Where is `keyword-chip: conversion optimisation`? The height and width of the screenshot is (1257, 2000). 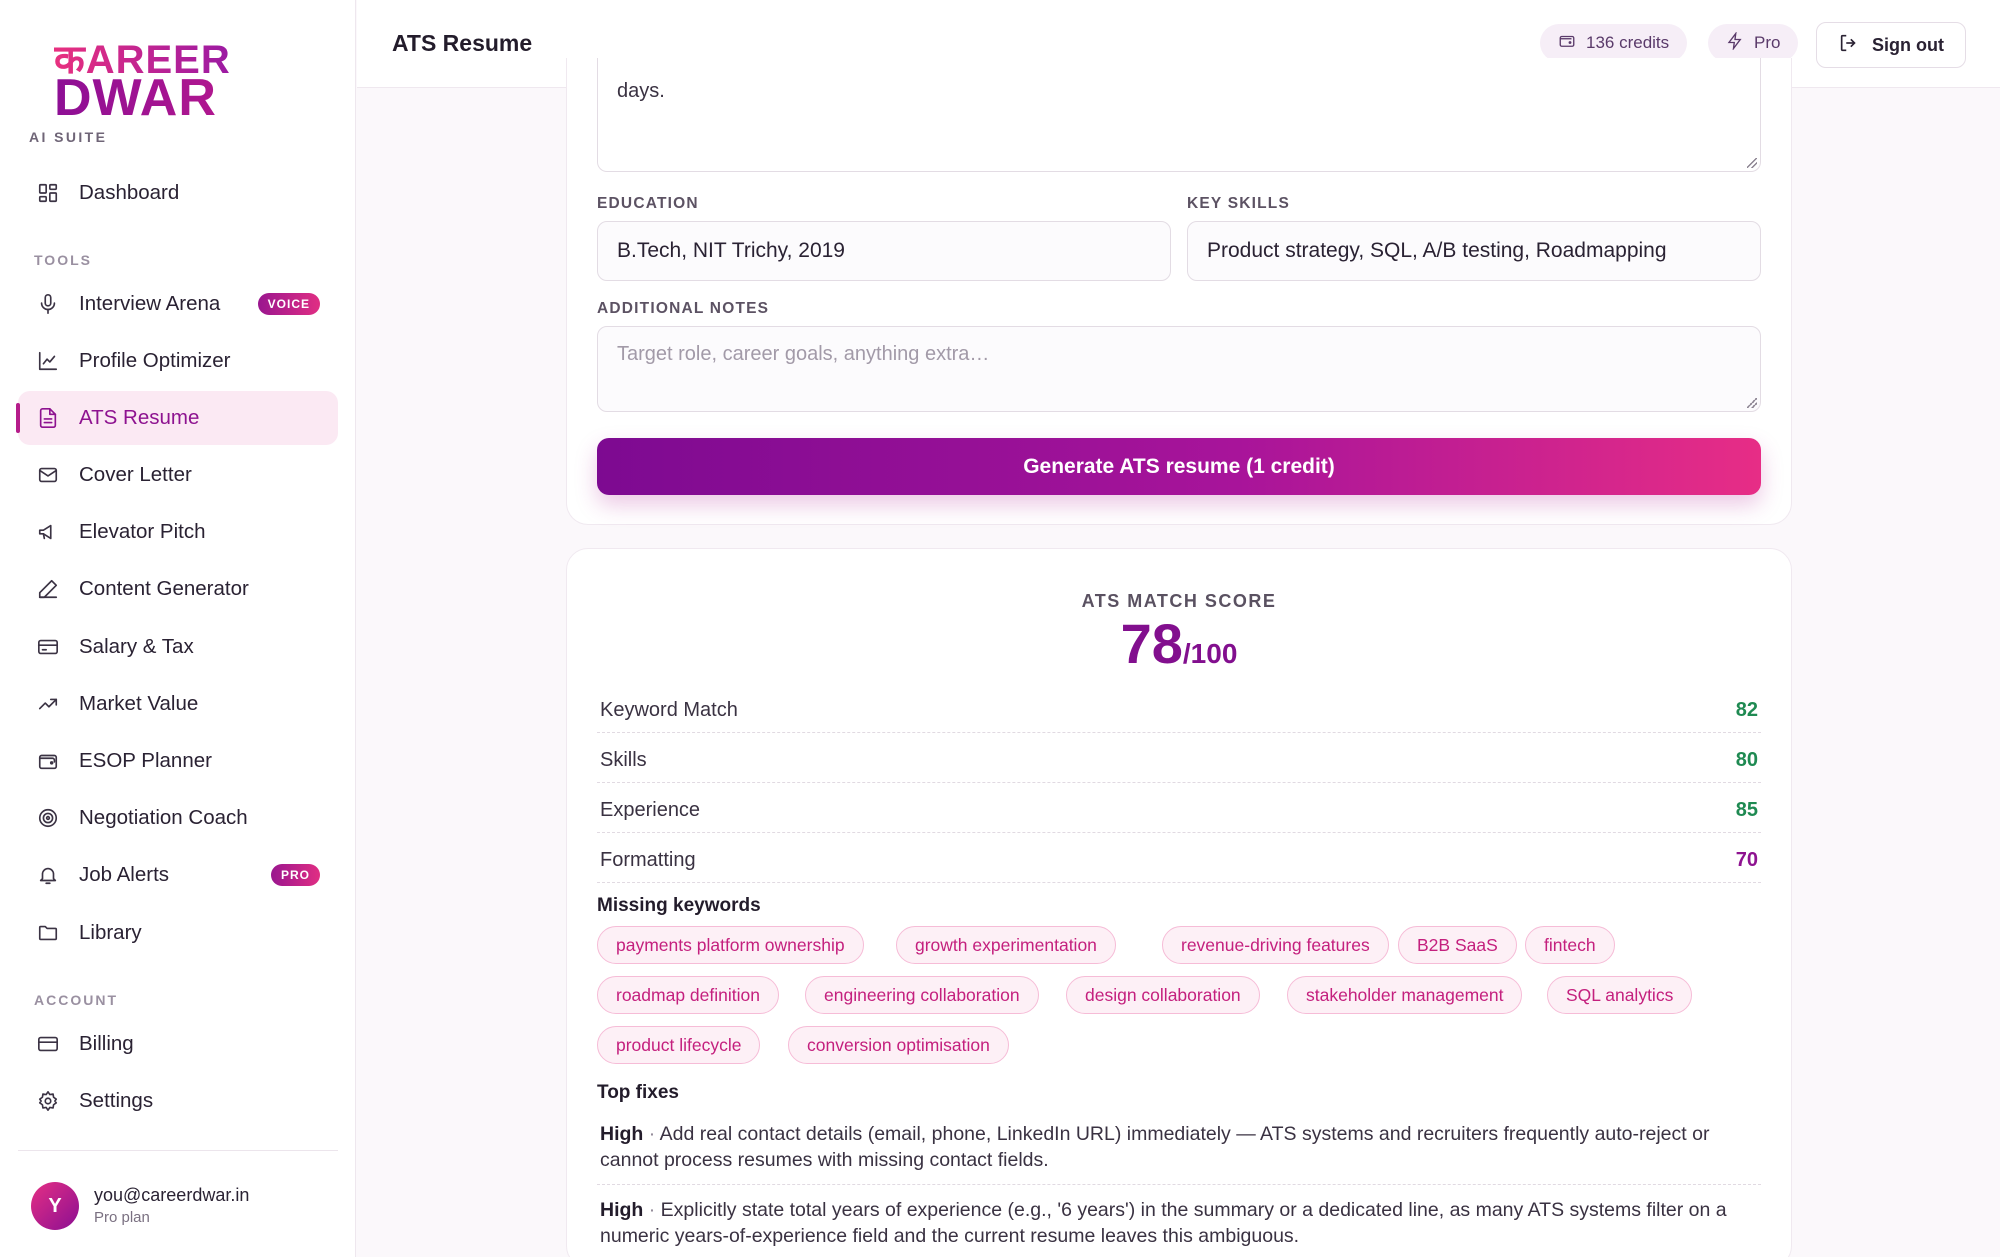
keyword-chip: conversion optimisation is located at coordinates (898, 1045).